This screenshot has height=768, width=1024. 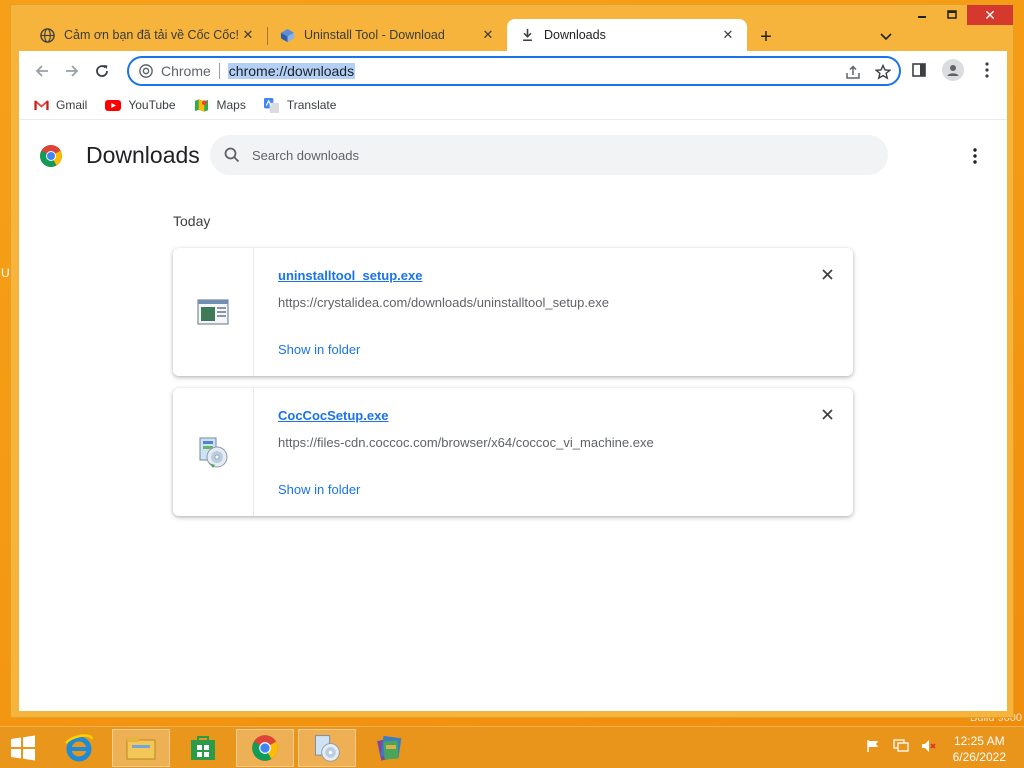 I want to click on new-tab-button: +, so click(x=766, y=38).